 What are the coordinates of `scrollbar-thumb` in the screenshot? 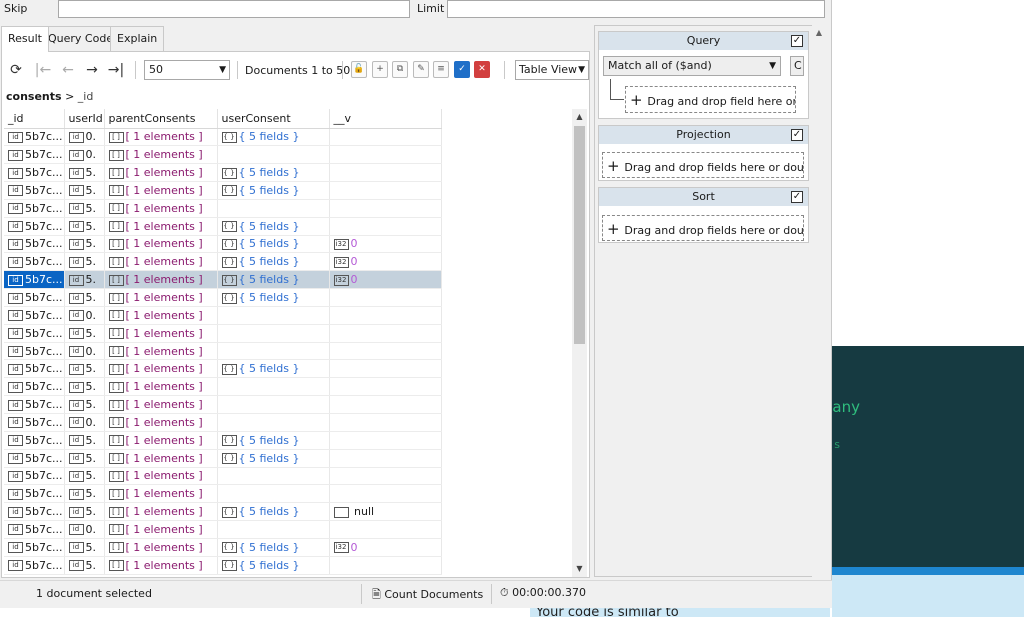 It's located at (579, 235).